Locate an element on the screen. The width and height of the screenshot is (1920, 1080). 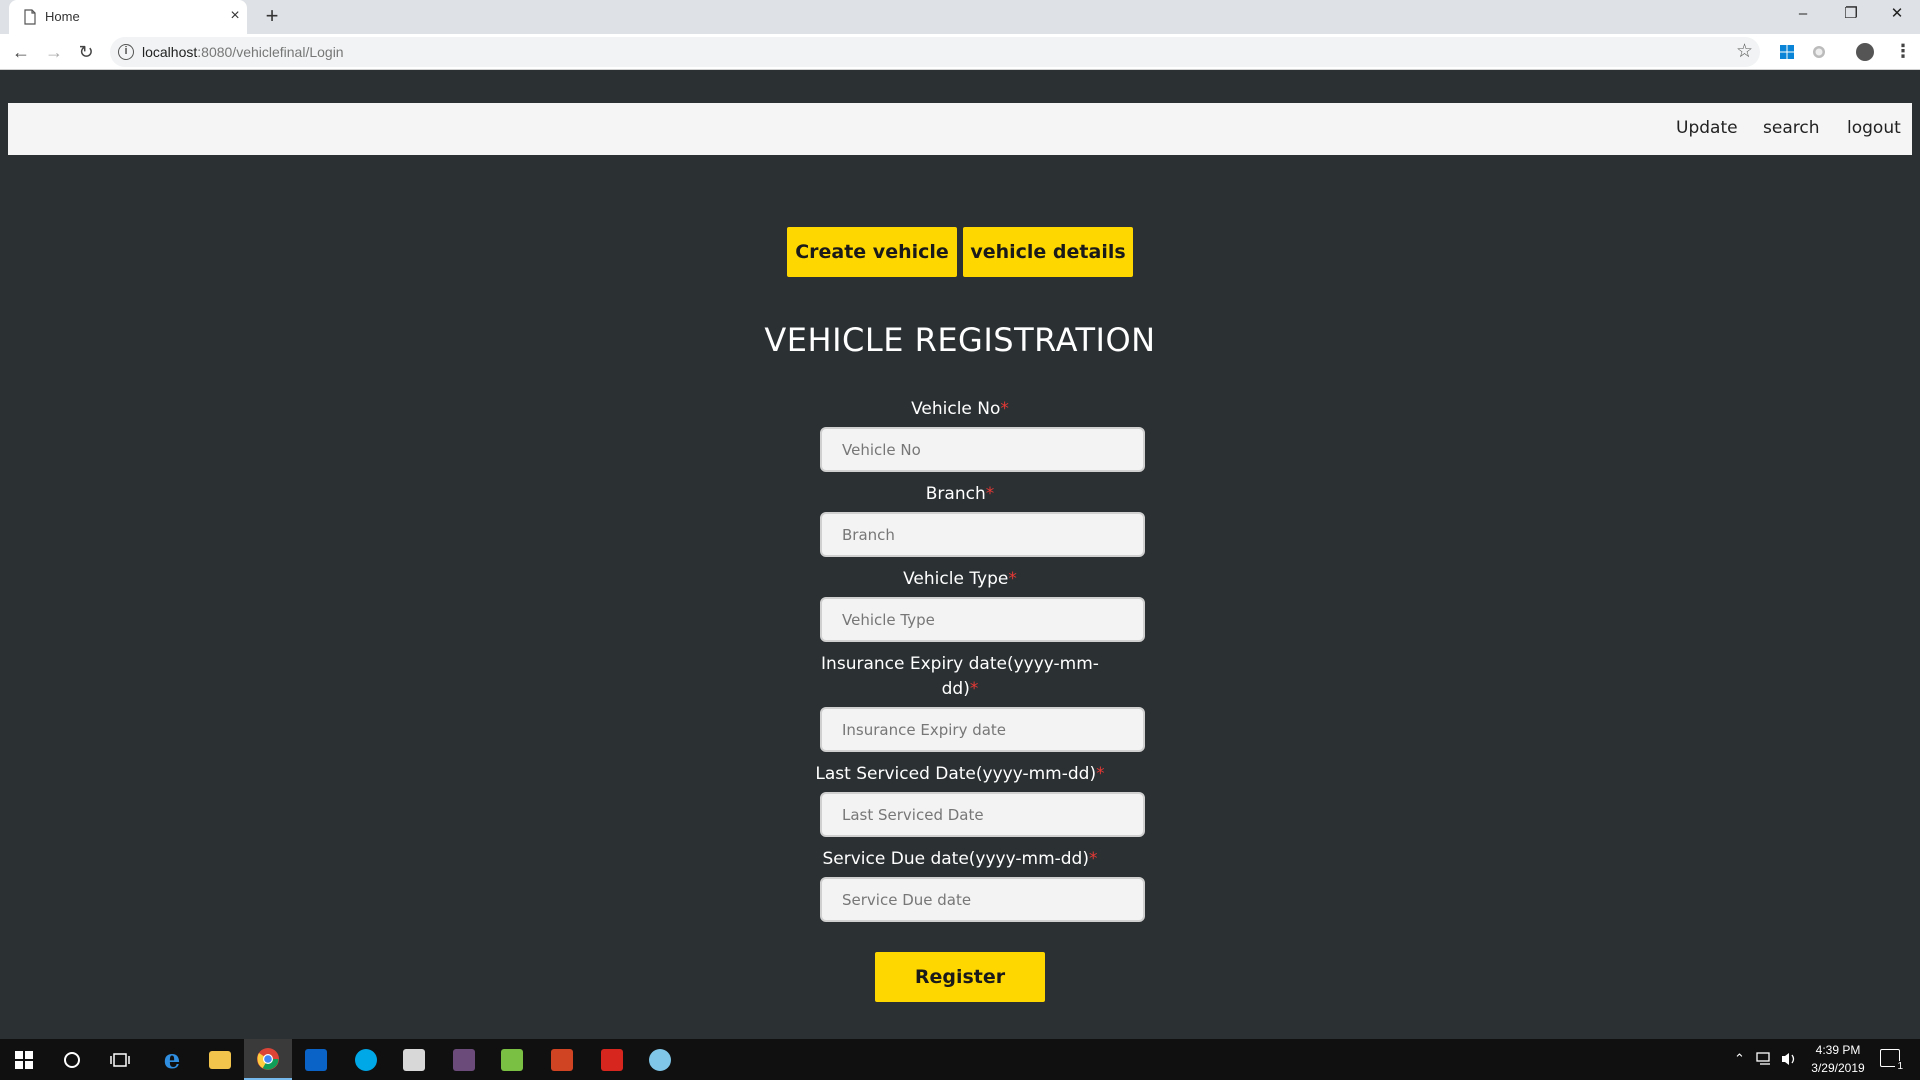
address-bar: i localhost:8080/vehiclefinal/Login ☆ is located at coordinates (935, 52).